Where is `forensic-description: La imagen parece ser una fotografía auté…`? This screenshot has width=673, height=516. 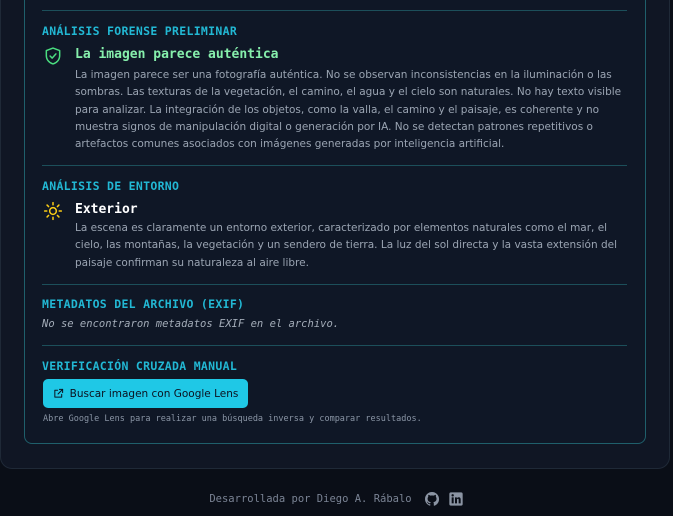
forensic-description: La imagen parece ser una fotografía auté… is located at coordinates (348, 110).